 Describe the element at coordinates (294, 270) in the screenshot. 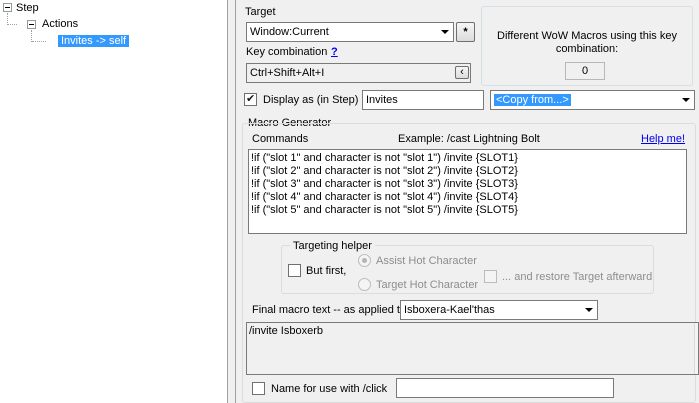

I see `but-first-checkbox` at that location.